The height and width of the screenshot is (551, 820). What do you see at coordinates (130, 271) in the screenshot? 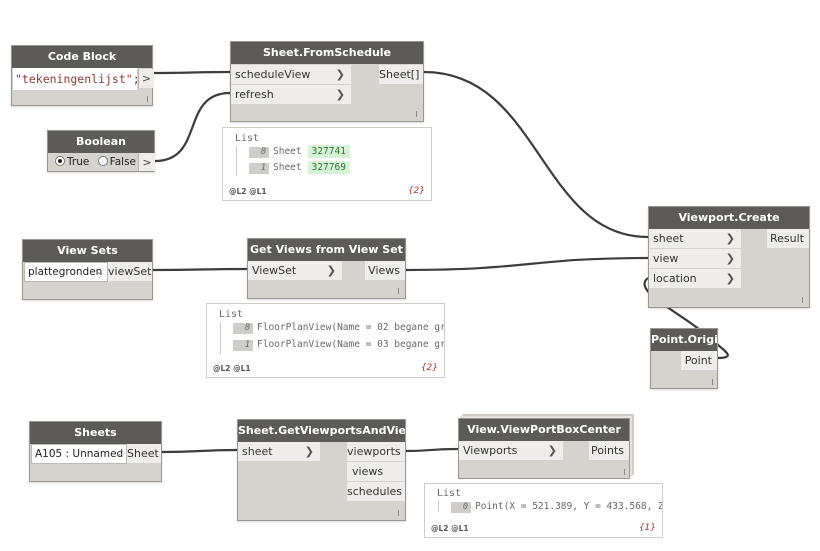
I see `output-port-viewset: viewSet` at bounding box center [130, 271].